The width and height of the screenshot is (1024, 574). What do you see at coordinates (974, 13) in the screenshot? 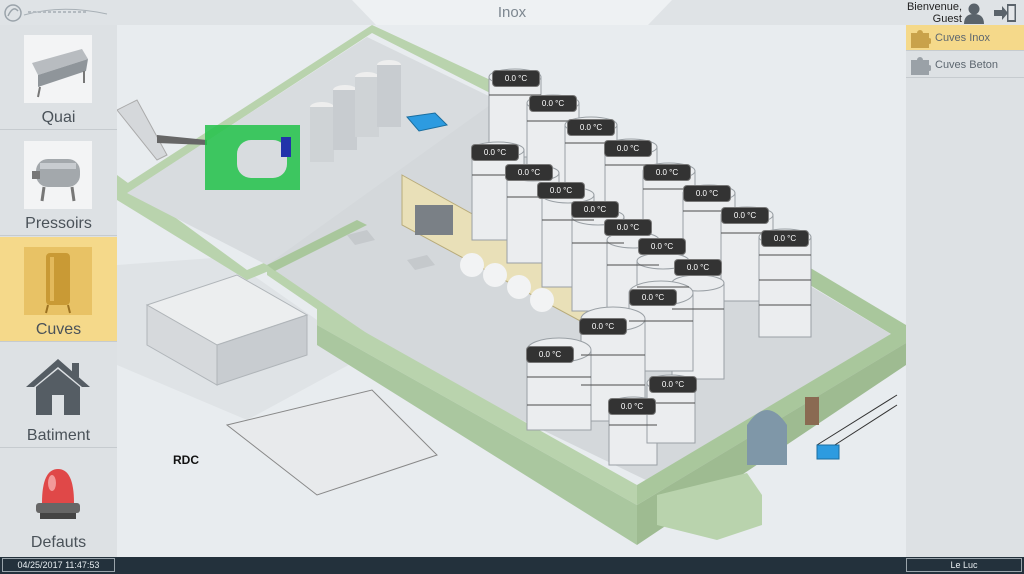
I see `user-icon` at bounding box center [974, 13].